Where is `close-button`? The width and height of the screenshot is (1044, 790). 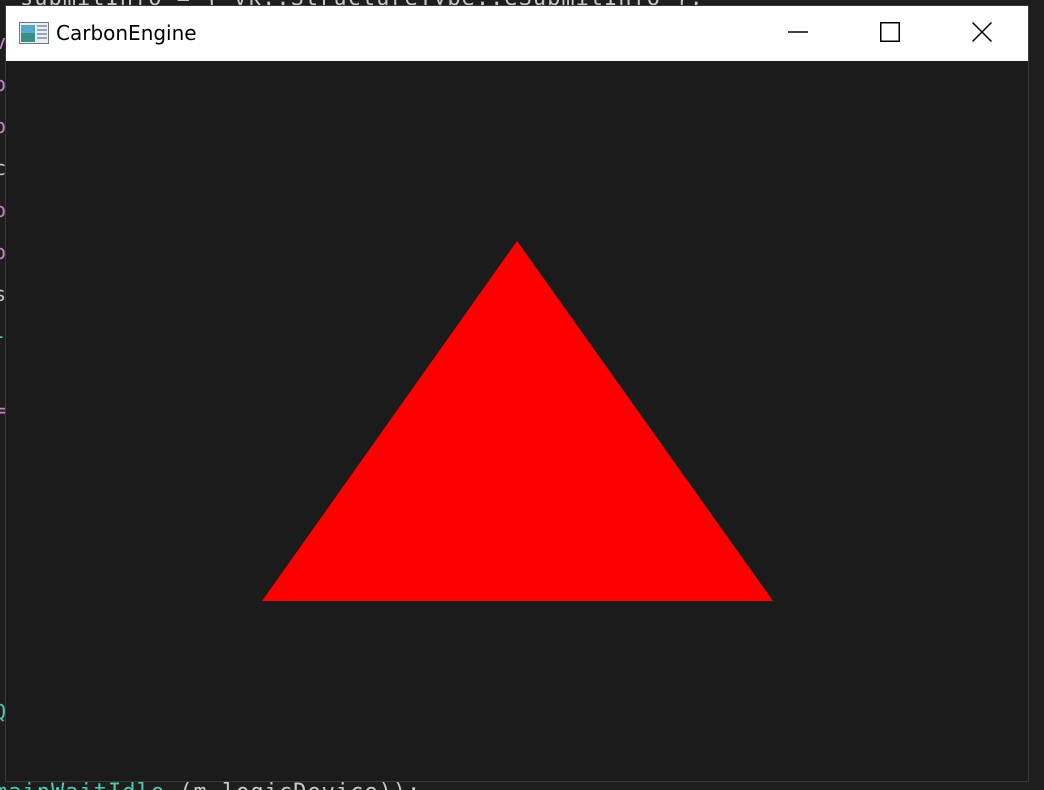 close-button is located at coordinates (982, 33).